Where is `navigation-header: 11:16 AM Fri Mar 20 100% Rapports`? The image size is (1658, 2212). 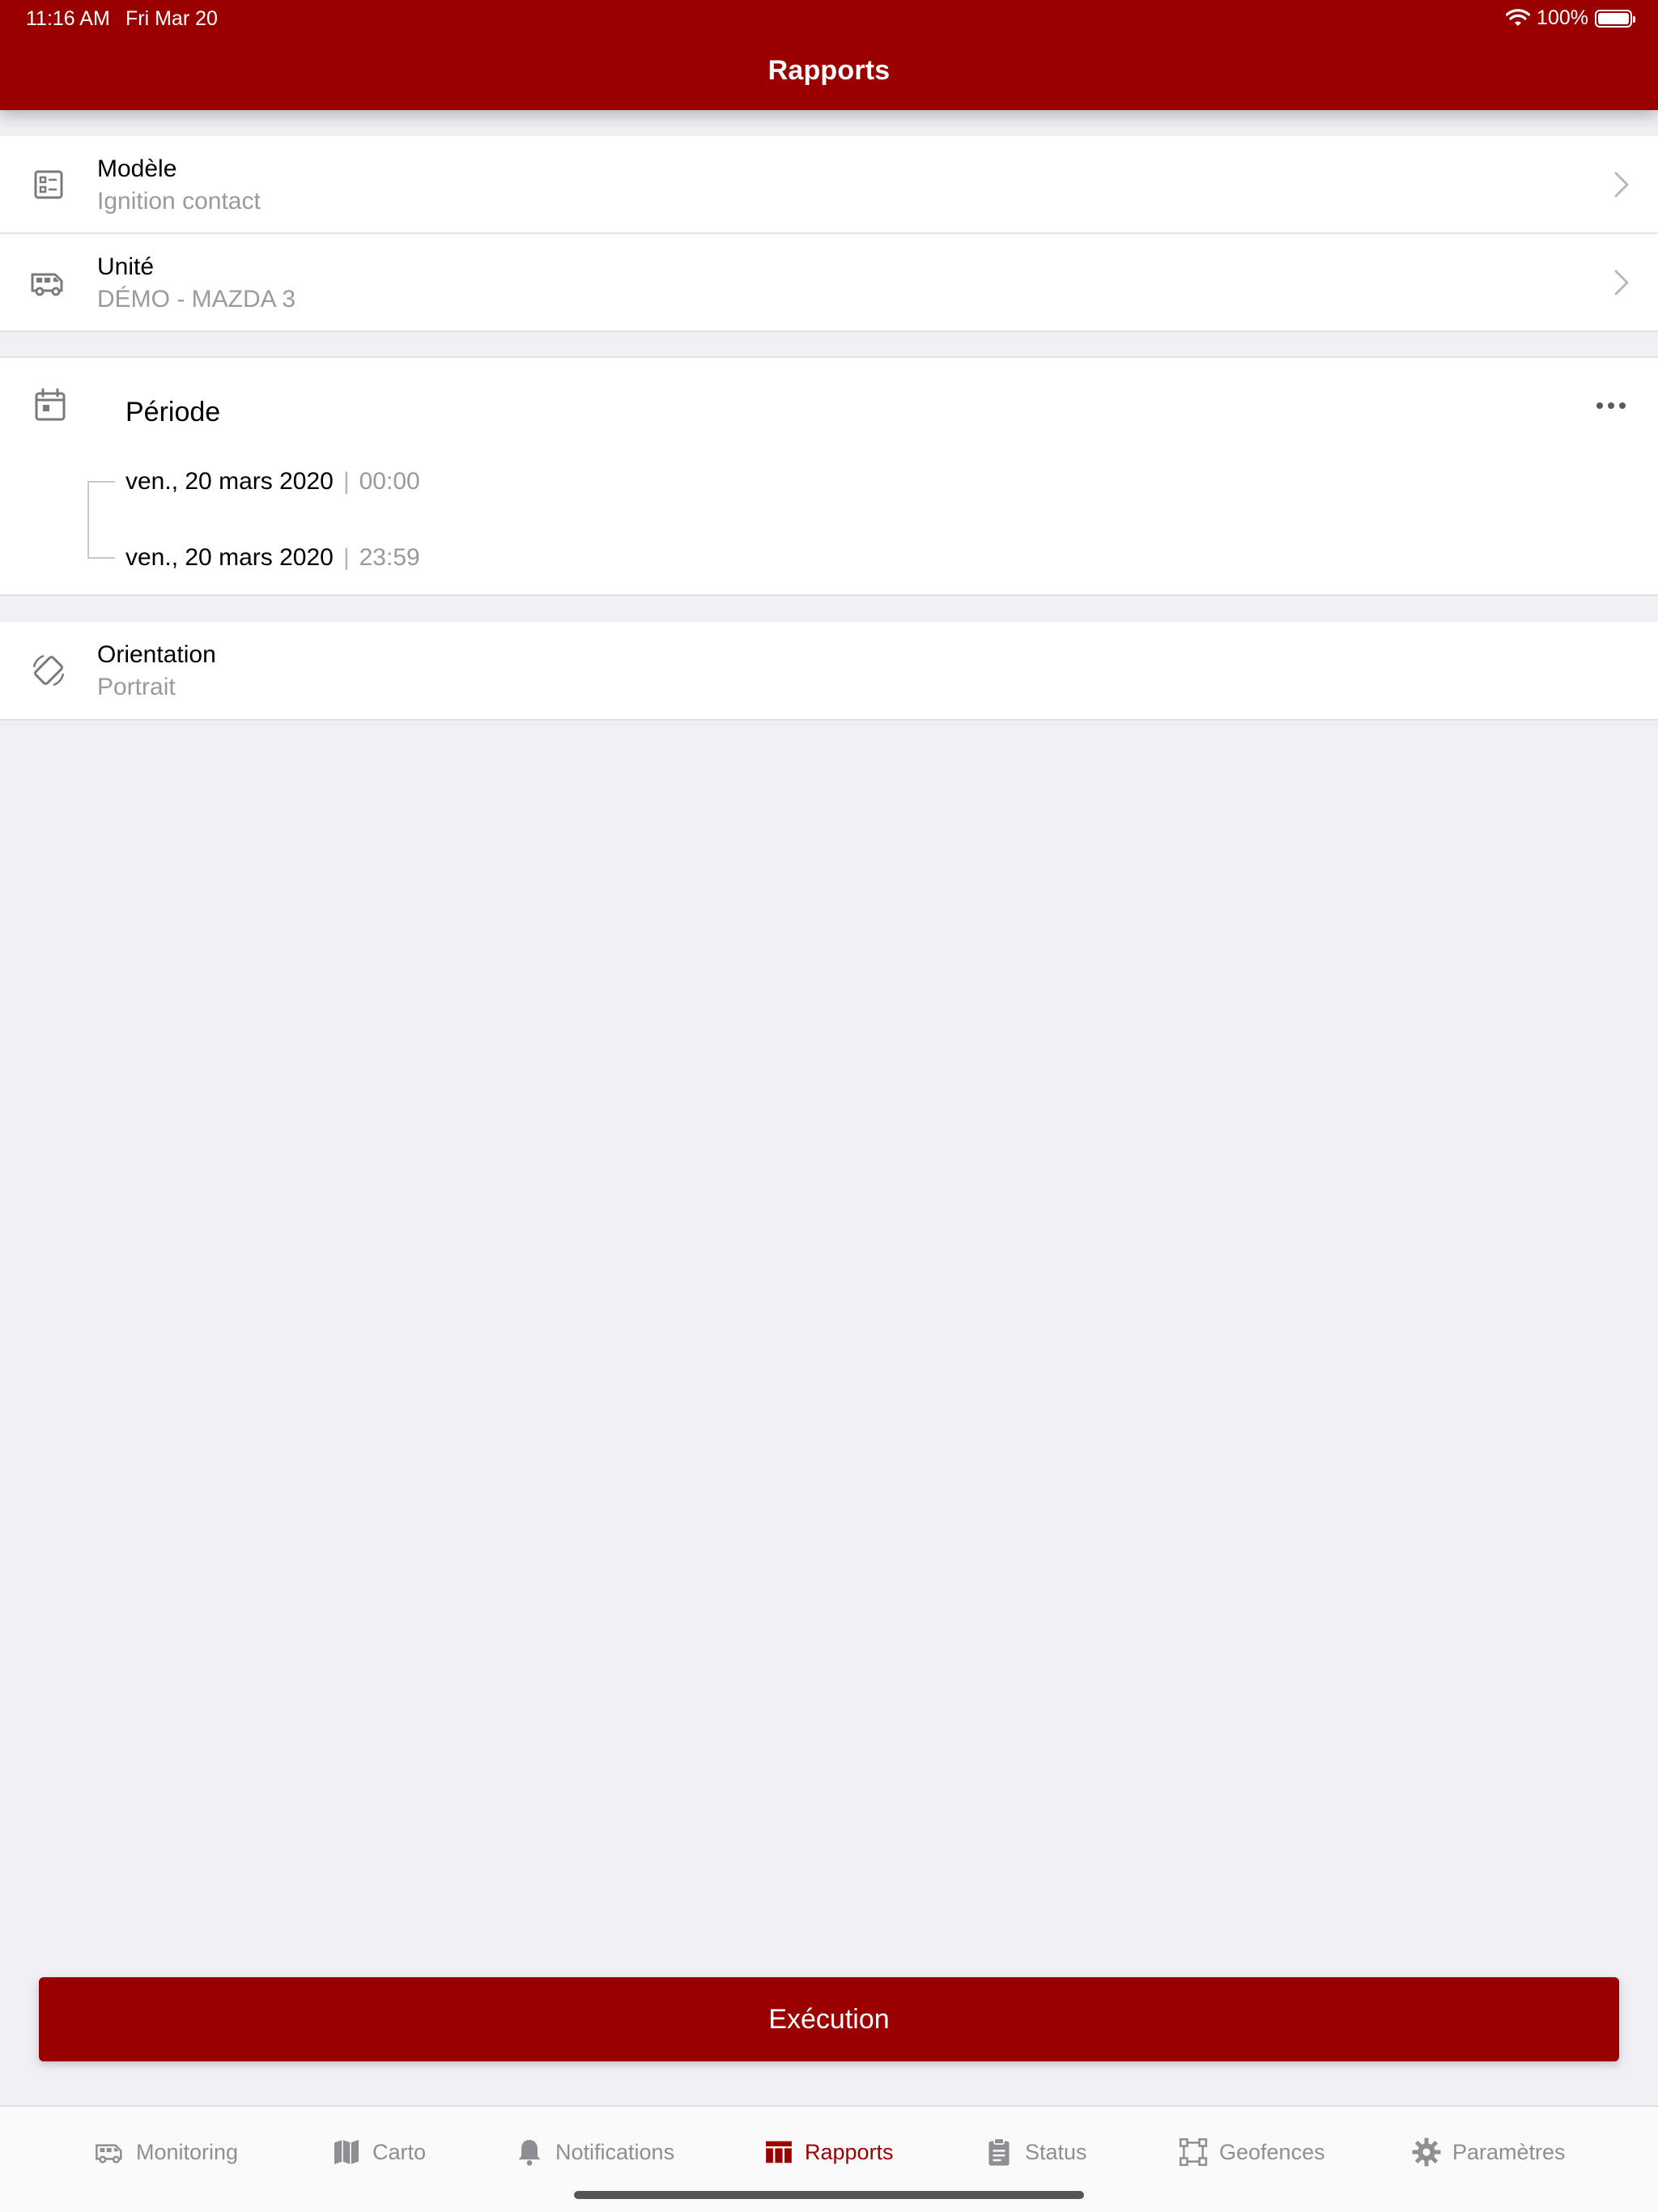
navigation-header: 11:16 AM Fri Mar 20 100% Rapports is located at coordinates (829, 55).